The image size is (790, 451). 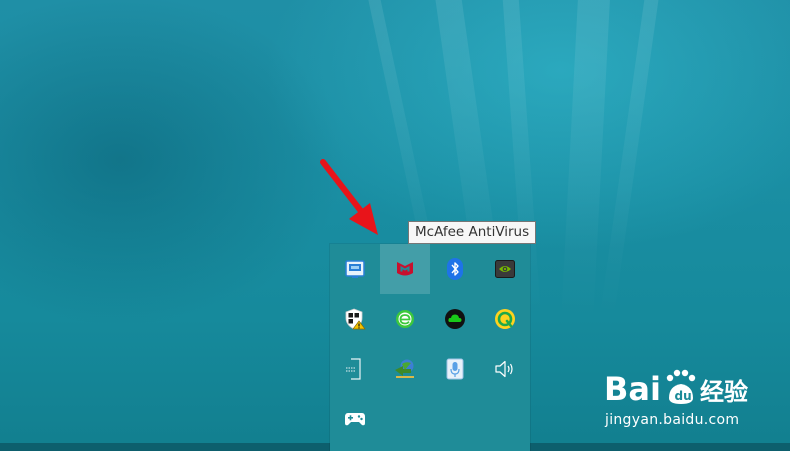 I want to click on tray-item-browser, so click(x=405, y=319).